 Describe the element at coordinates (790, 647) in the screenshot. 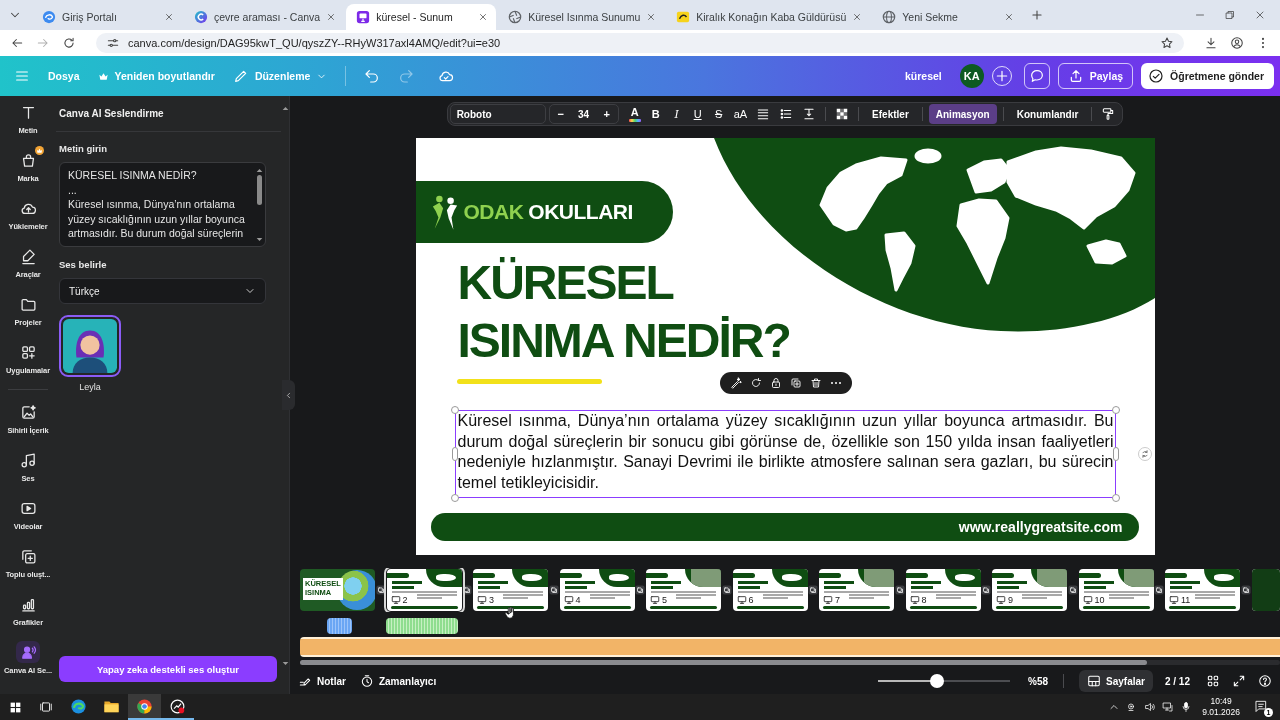

I see `audio-track` at that location.